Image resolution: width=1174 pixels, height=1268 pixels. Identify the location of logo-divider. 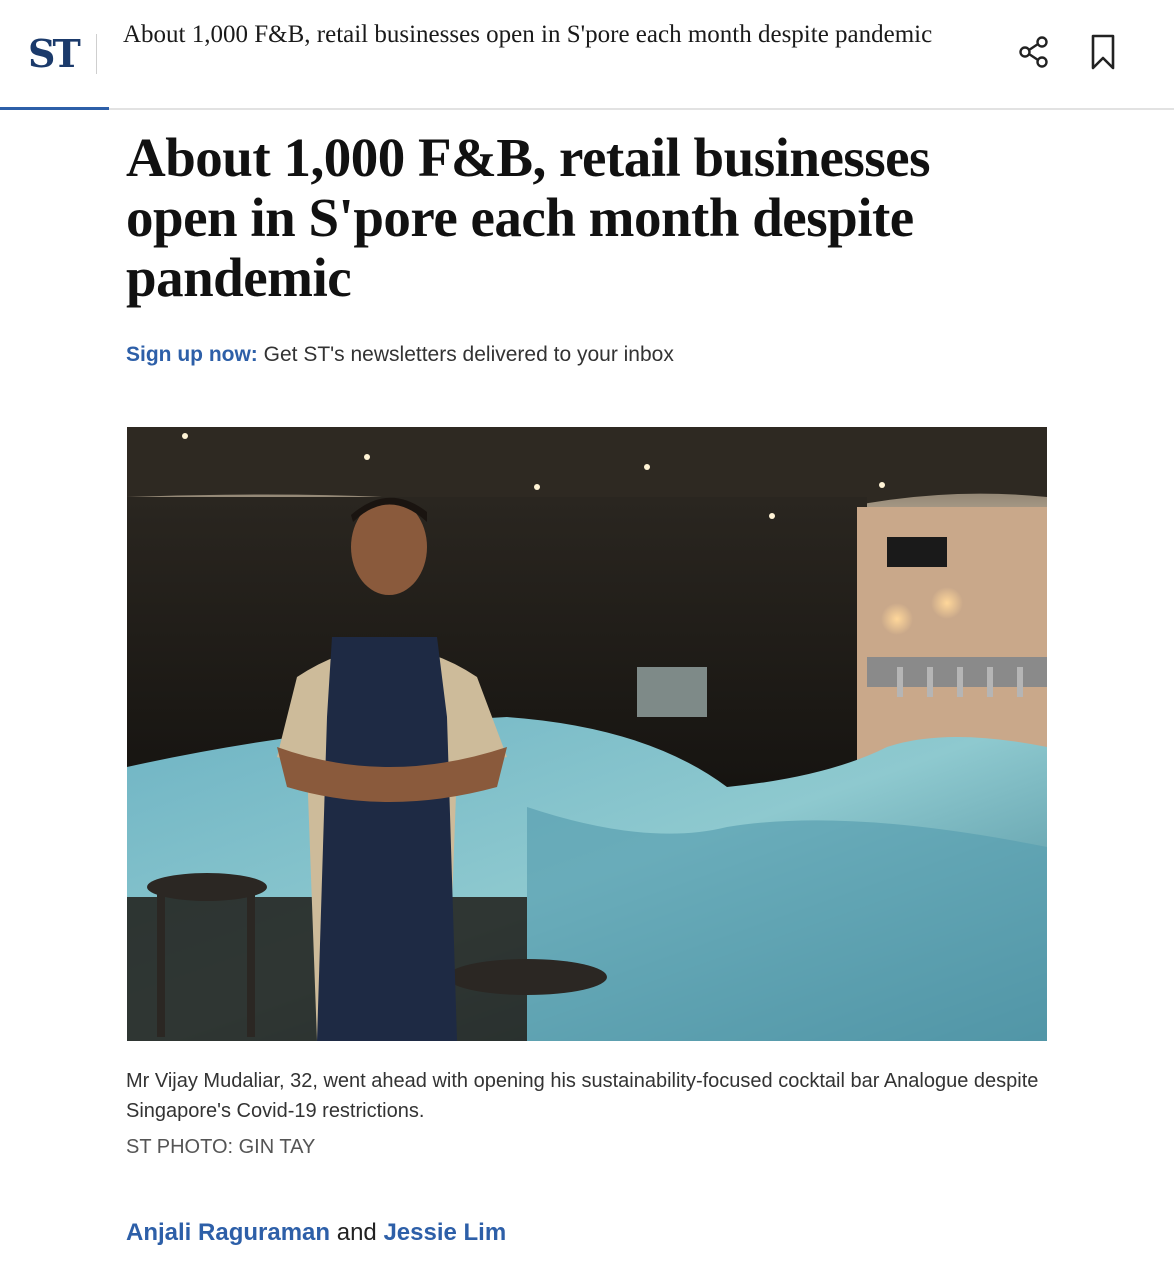
(96, 54).